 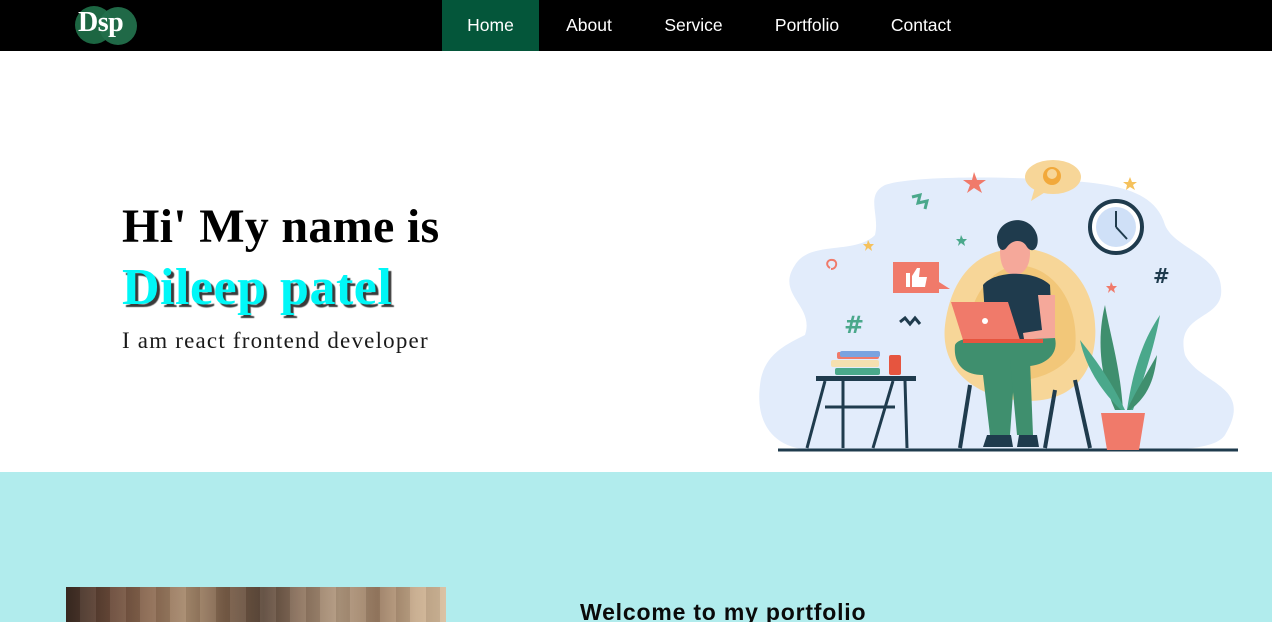 I want to click on hero-greeting: Hi' My name is, so click(x=281, y=226).